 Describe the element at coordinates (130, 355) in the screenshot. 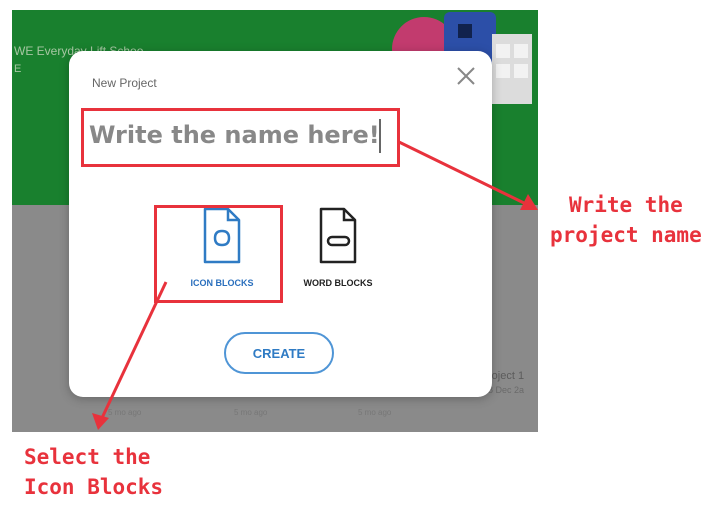

I see `icon-callout-arrow` at that location.